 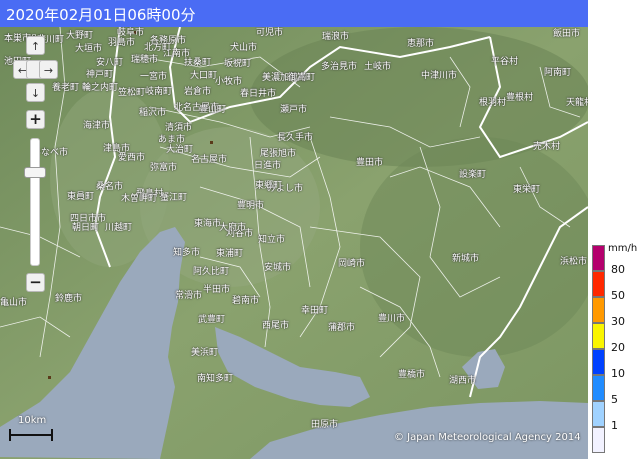 I want to click on city-label: 笠松町, so click(x=132, y=93).